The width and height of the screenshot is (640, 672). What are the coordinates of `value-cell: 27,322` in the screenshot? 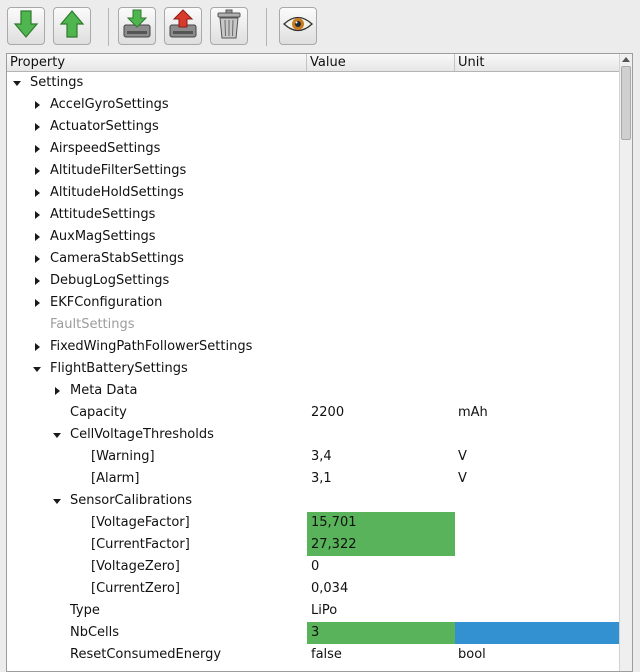 It's located at (381, 545).